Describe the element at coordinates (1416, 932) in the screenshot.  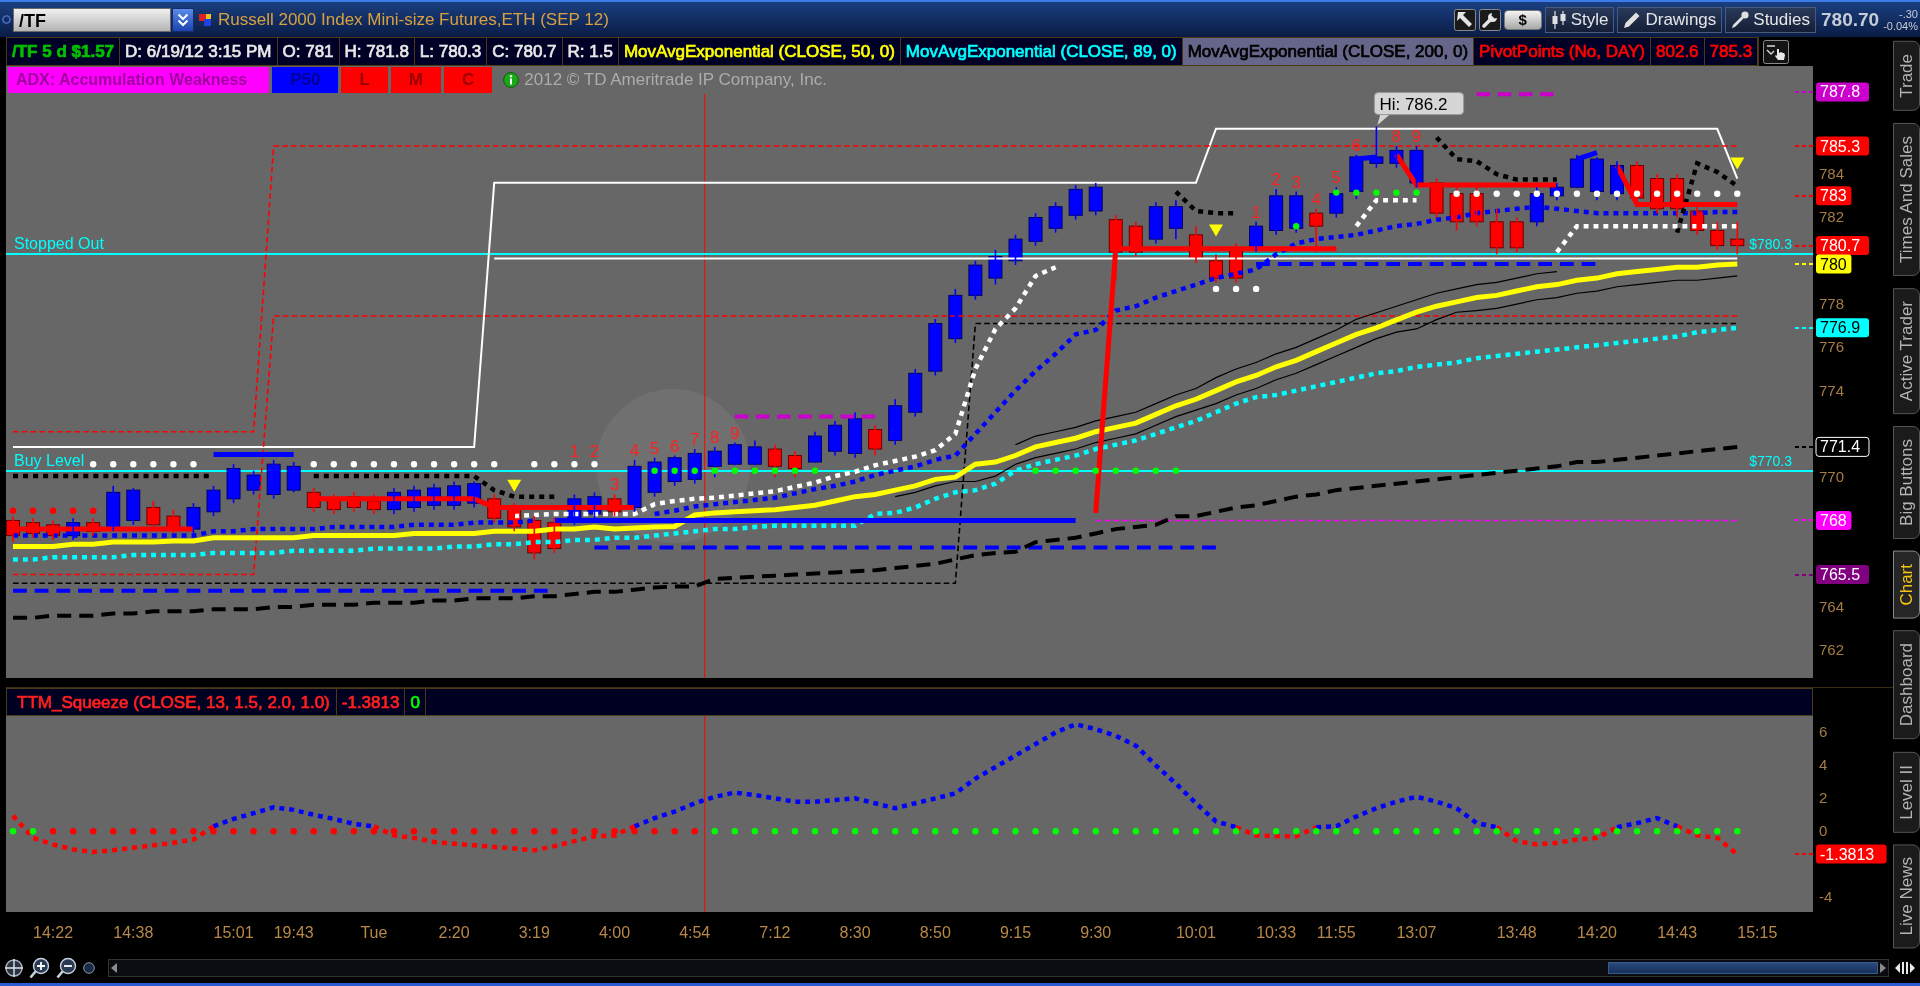
I see `time-label: 13:07` at that location.